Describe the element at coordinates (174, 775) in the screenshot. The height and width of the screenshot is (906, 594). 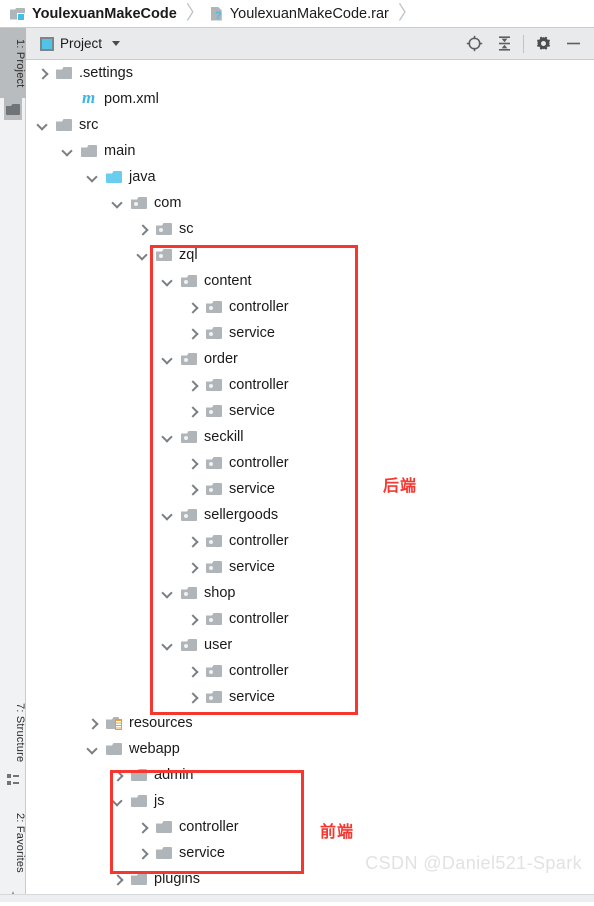
I see `tree-row-label: admin` at that location.